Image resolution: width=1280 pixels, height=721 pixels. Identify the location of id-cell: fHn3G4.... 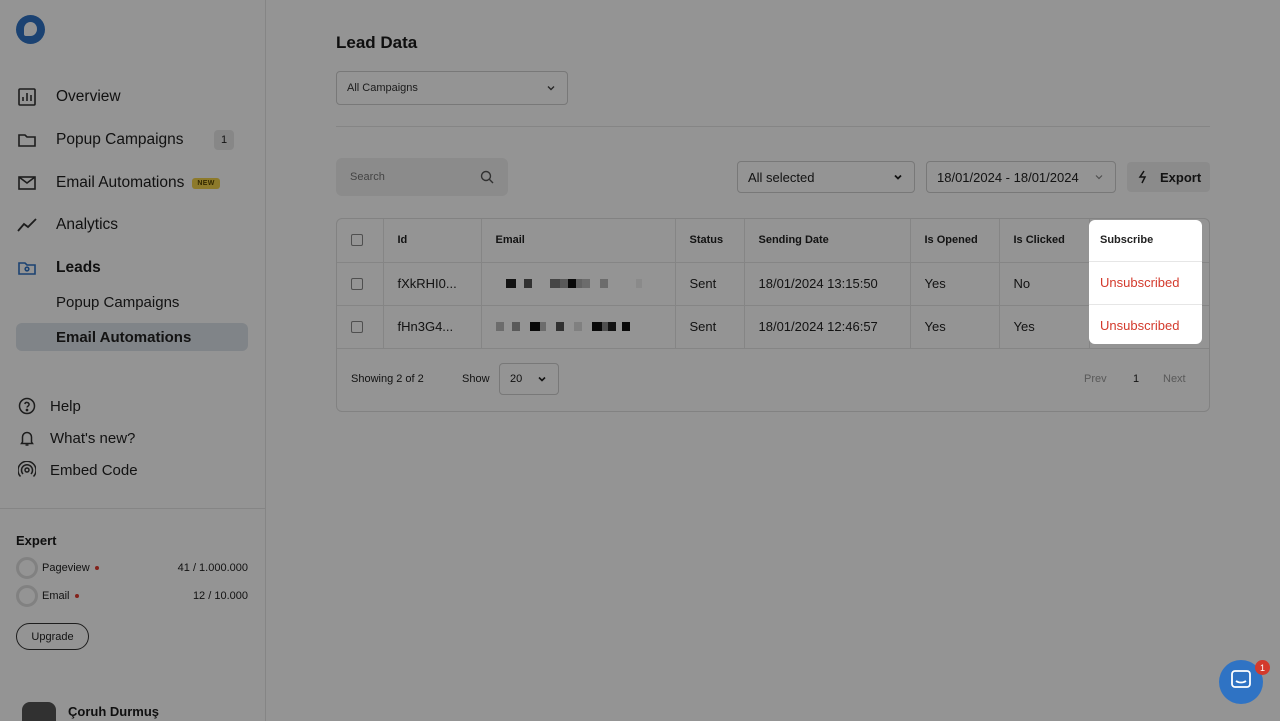
(432, 327).